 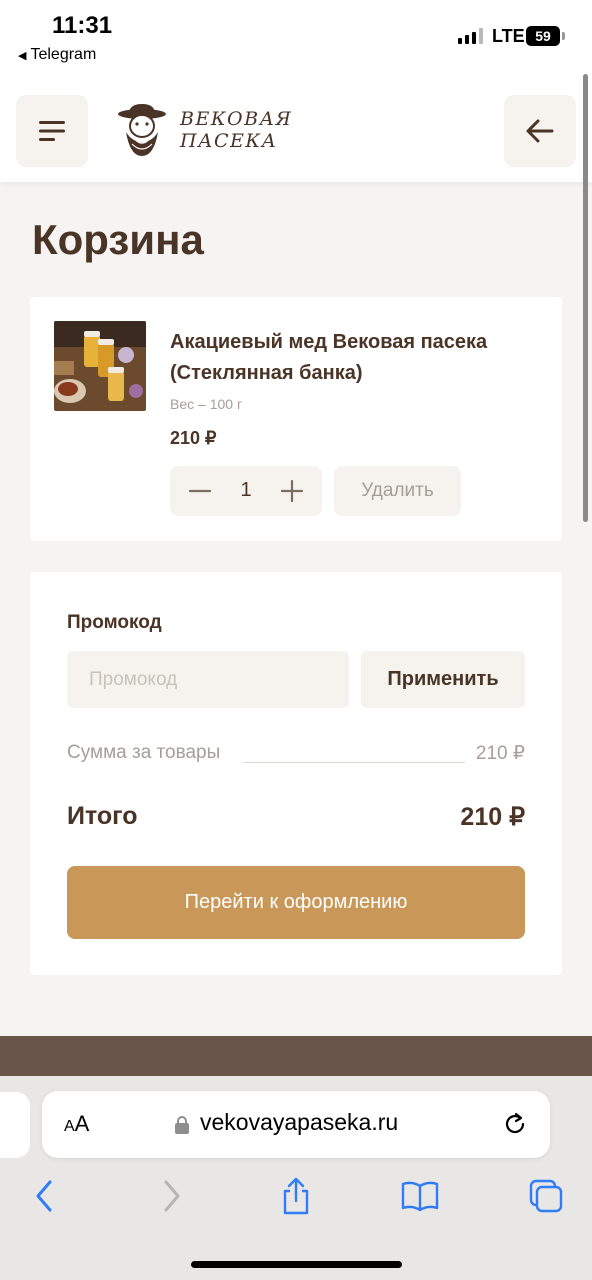 I want to click on lock-icon, so click(x=182, y=1125).